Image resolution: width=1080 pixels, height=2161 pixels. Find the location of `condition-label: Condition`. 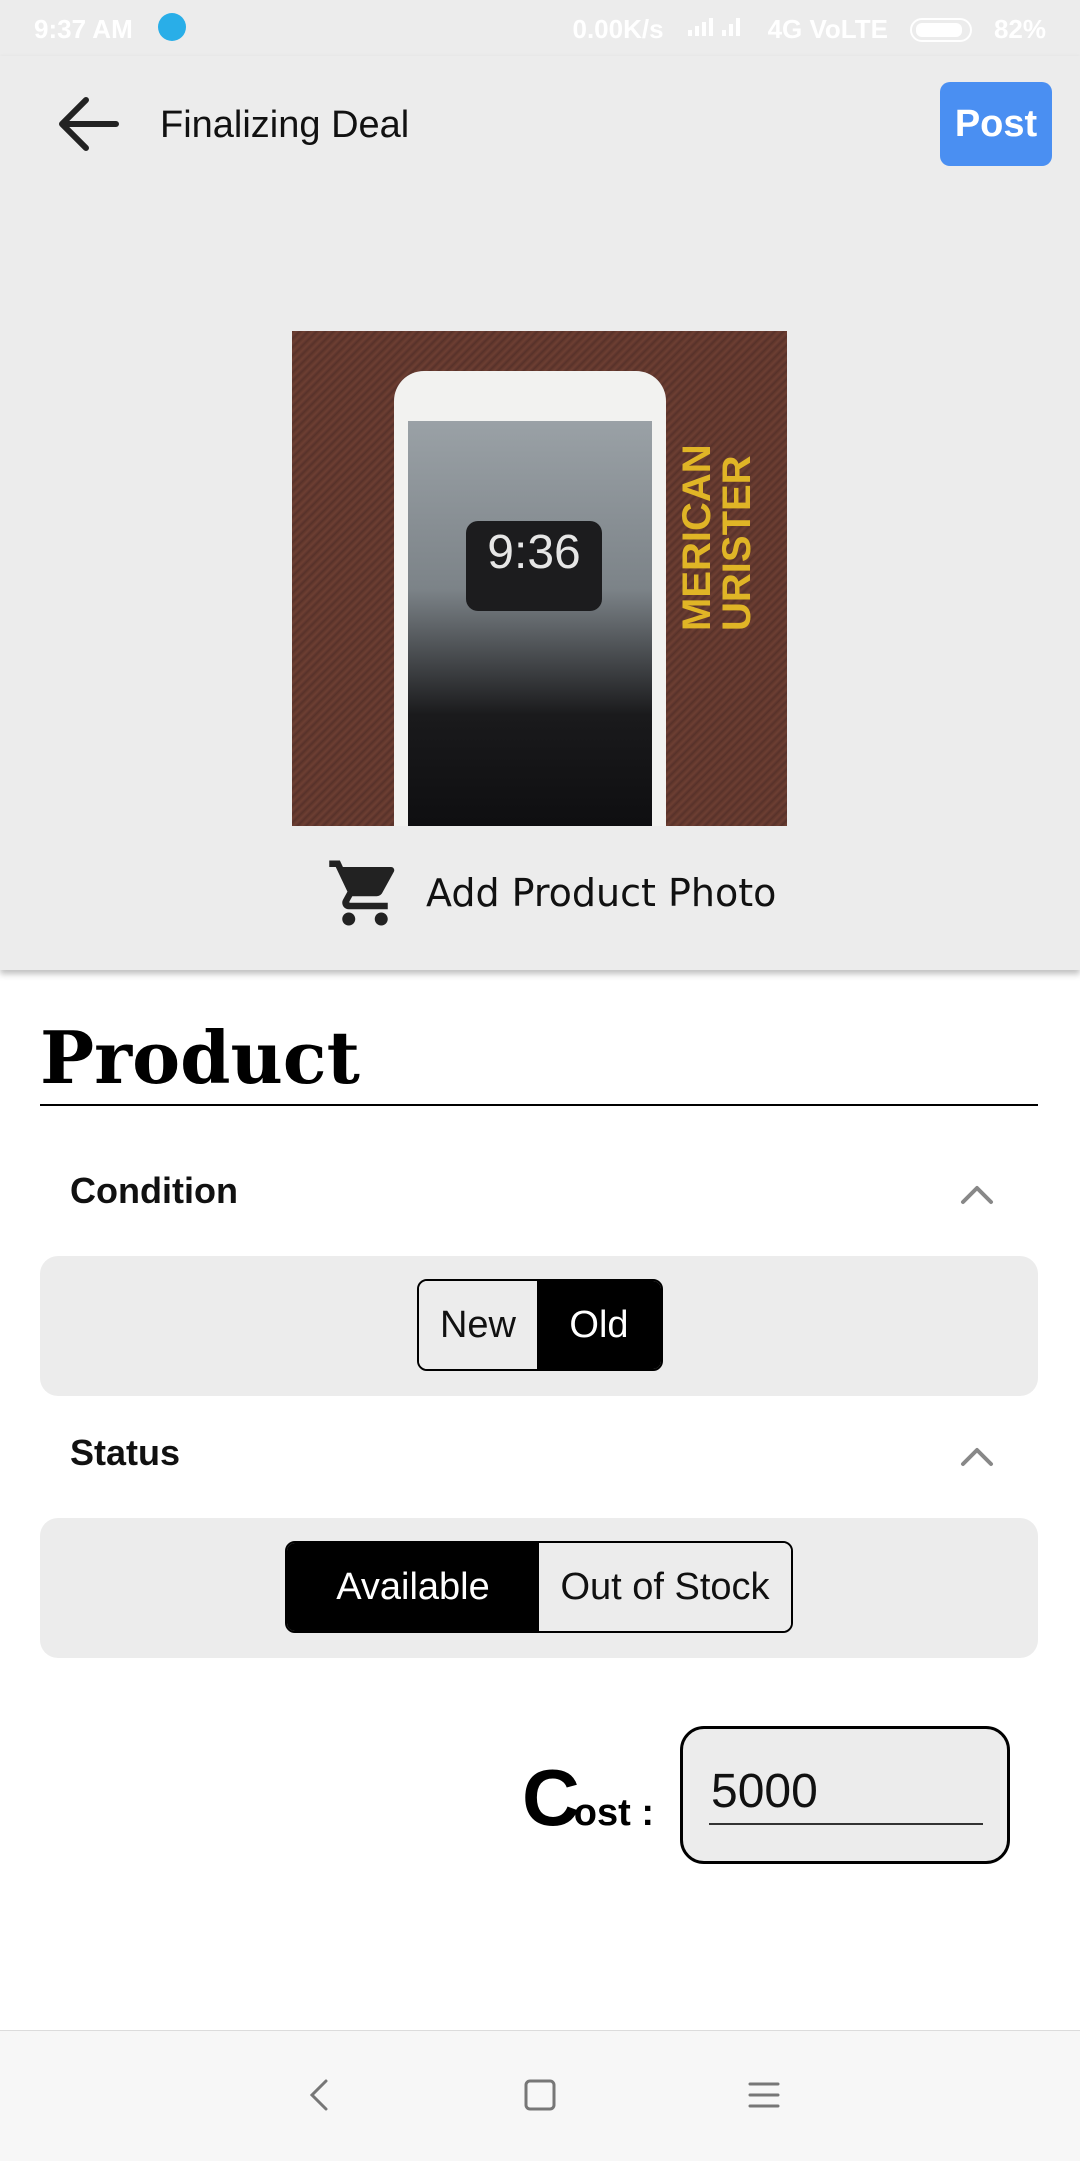

condition-label: Condition is located at coordinates (154, 1190).